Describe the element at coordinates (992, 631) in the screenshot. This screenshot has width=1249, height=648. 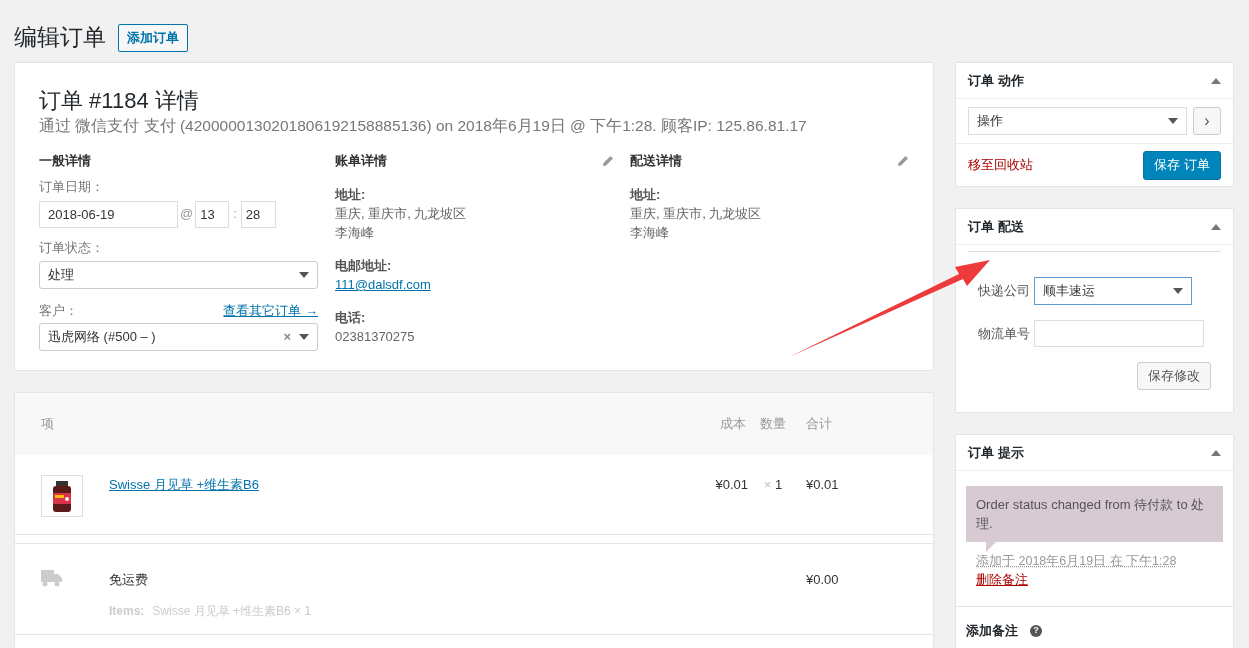
I see `add-note-title: 添加备注` at that location.